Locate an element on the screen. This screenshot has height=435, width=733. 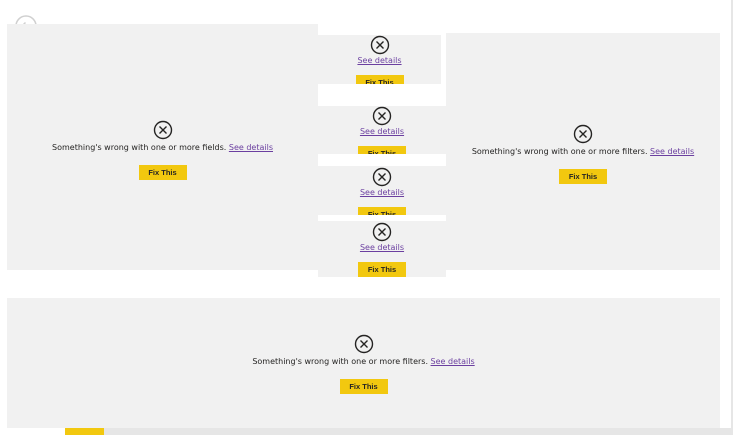
visual-panel-middle-1: See details Fix This is located at coordinates (379, 59).